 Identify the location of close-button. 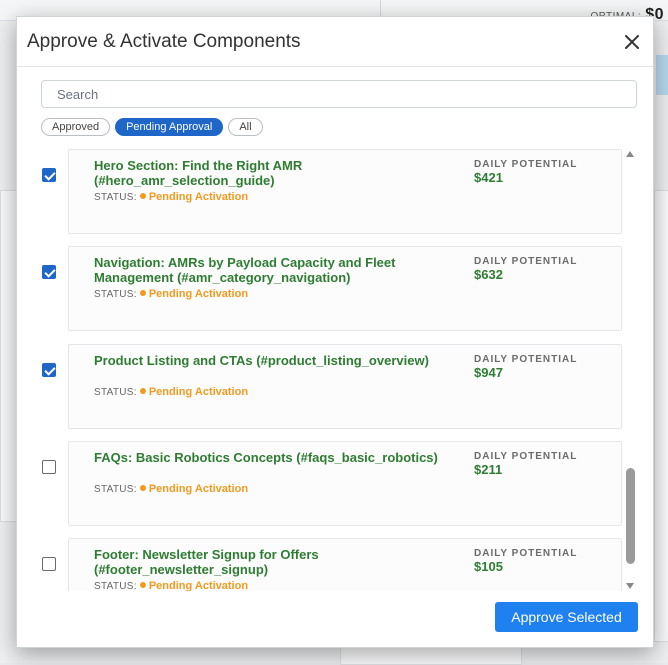
(632, 42).